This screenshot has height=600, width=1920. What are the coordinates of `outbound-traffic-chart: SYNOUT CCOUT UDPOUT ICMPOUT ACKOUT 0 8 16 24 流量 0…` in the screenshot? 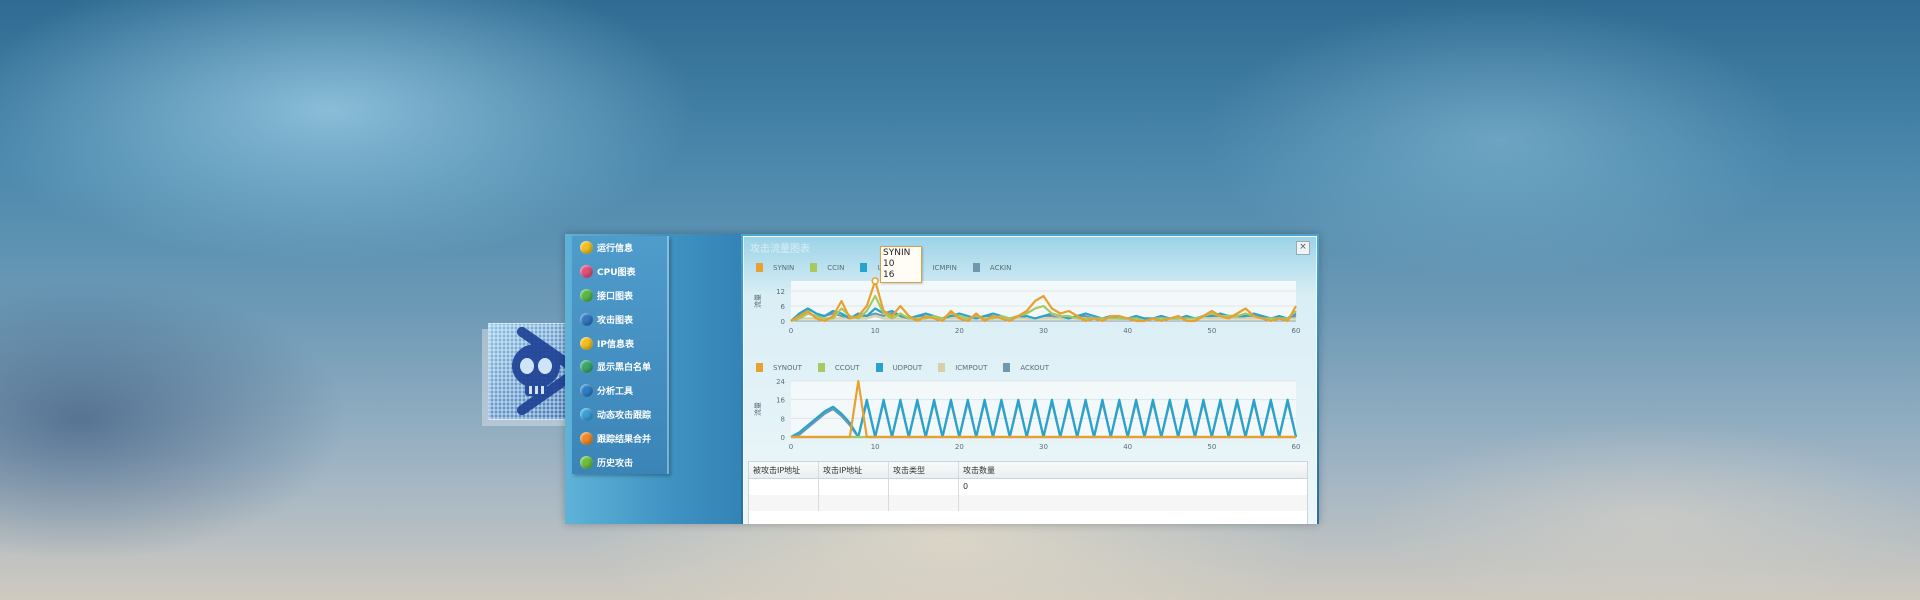 It's located at (1029, 409).